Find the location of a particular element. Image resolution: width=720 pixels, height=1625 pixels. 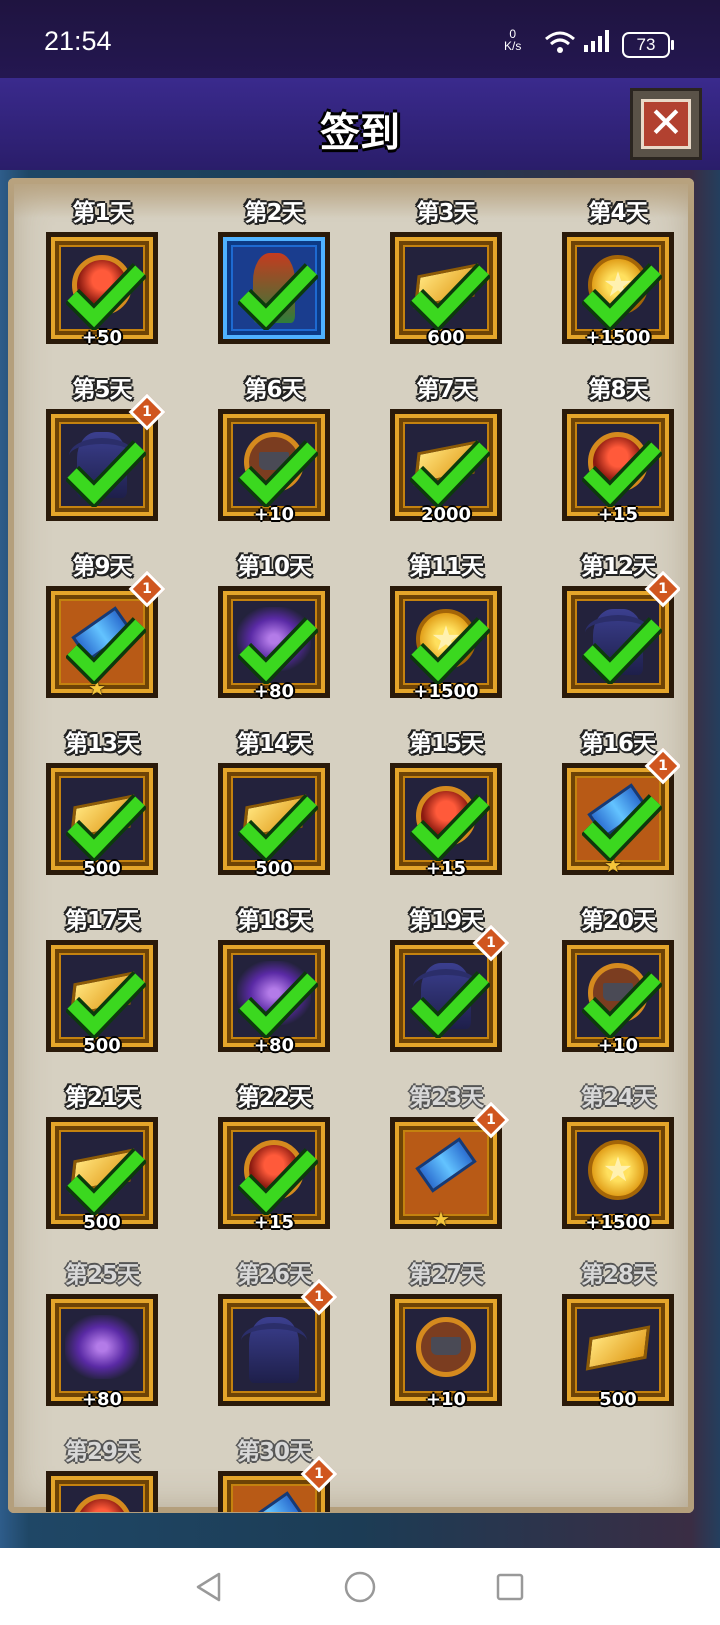

day-cell: 第29天 is located at coordinates (102, 1470).